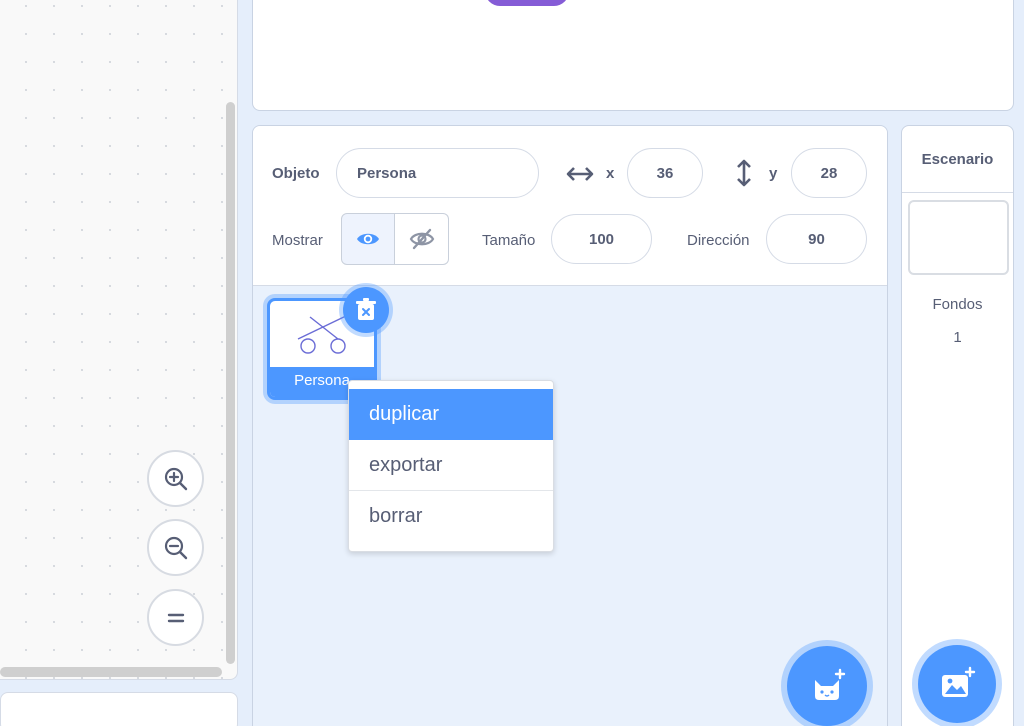 The height and width of the screenshot is (726, 1024). What do you see at coordinates (957, 337) in the screenshot?
I see `backdrops-count: 1` at bounding box center [957, 337].